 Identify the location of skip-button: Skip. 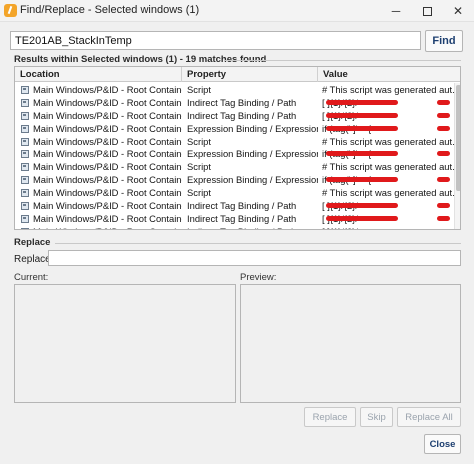
(376, 417).